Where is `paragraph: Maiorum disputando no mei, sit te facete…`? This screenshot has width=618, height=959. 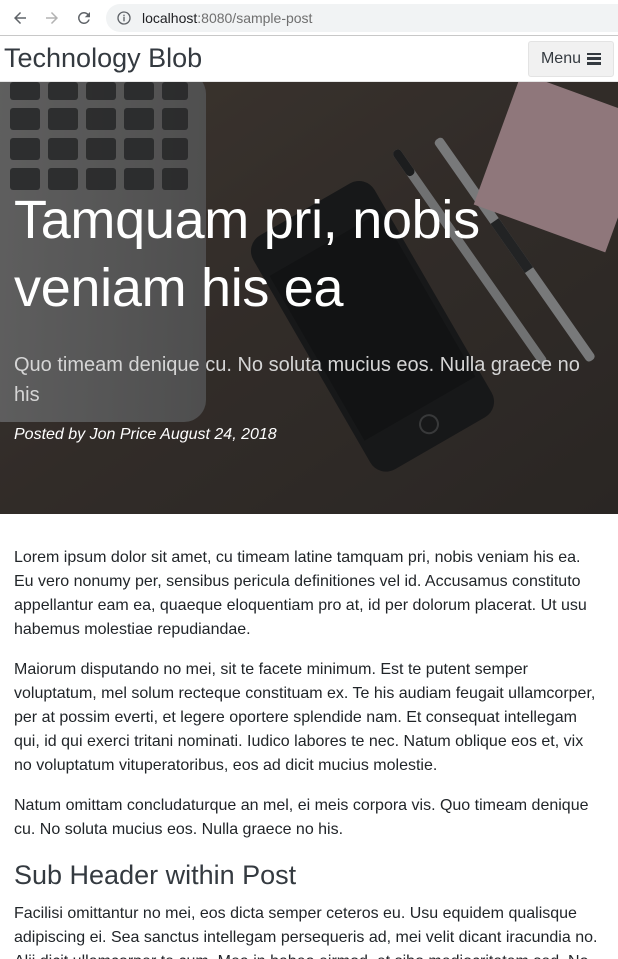 paragraph: Maiorum disputando no mei, sit te facete… is located at coordinates (305, 717).